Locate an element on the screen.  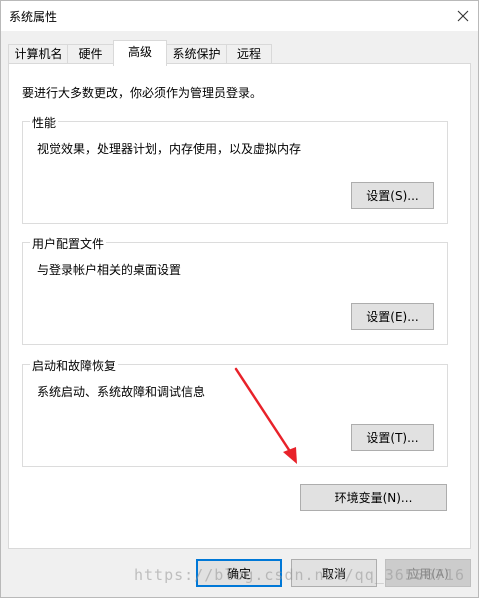
user-profiles-label: 用户配置文件 is located at coordinates (68, 243).